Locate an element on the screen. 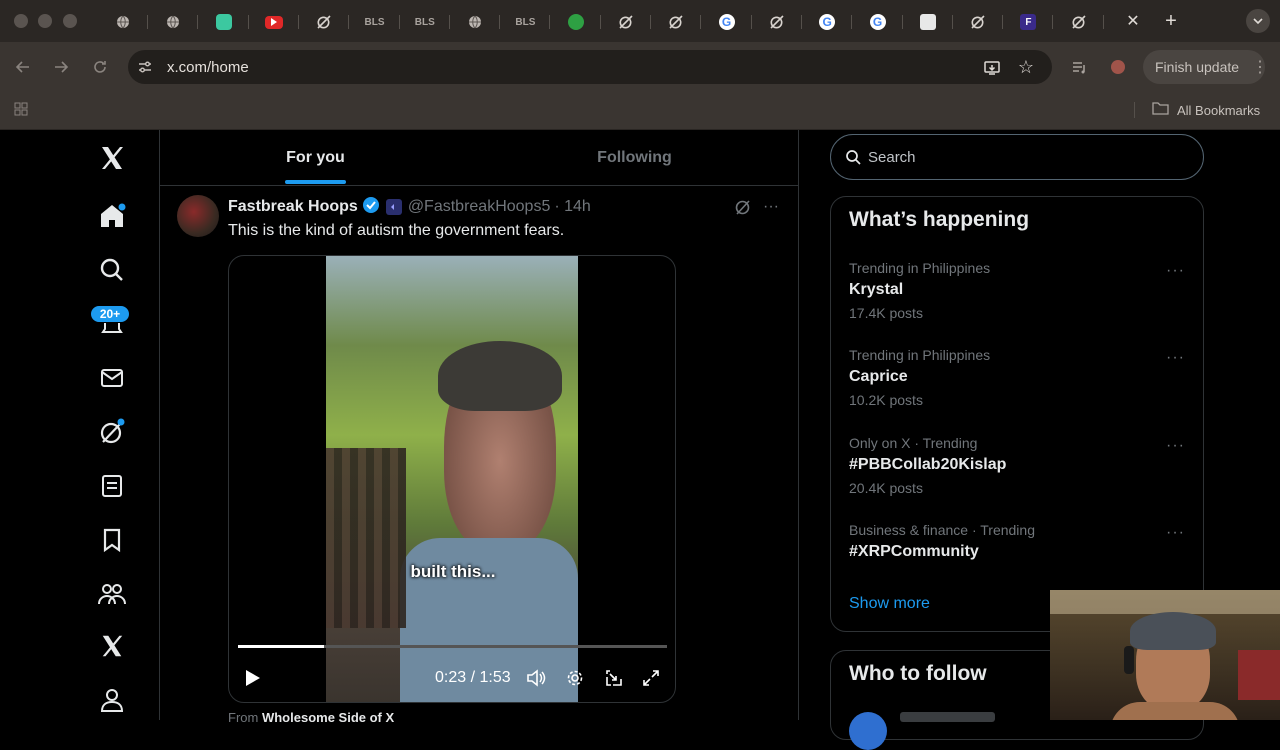 The height and width of the screenshot is (750, 1280). pip-icon is located at coordinates (614, 678).